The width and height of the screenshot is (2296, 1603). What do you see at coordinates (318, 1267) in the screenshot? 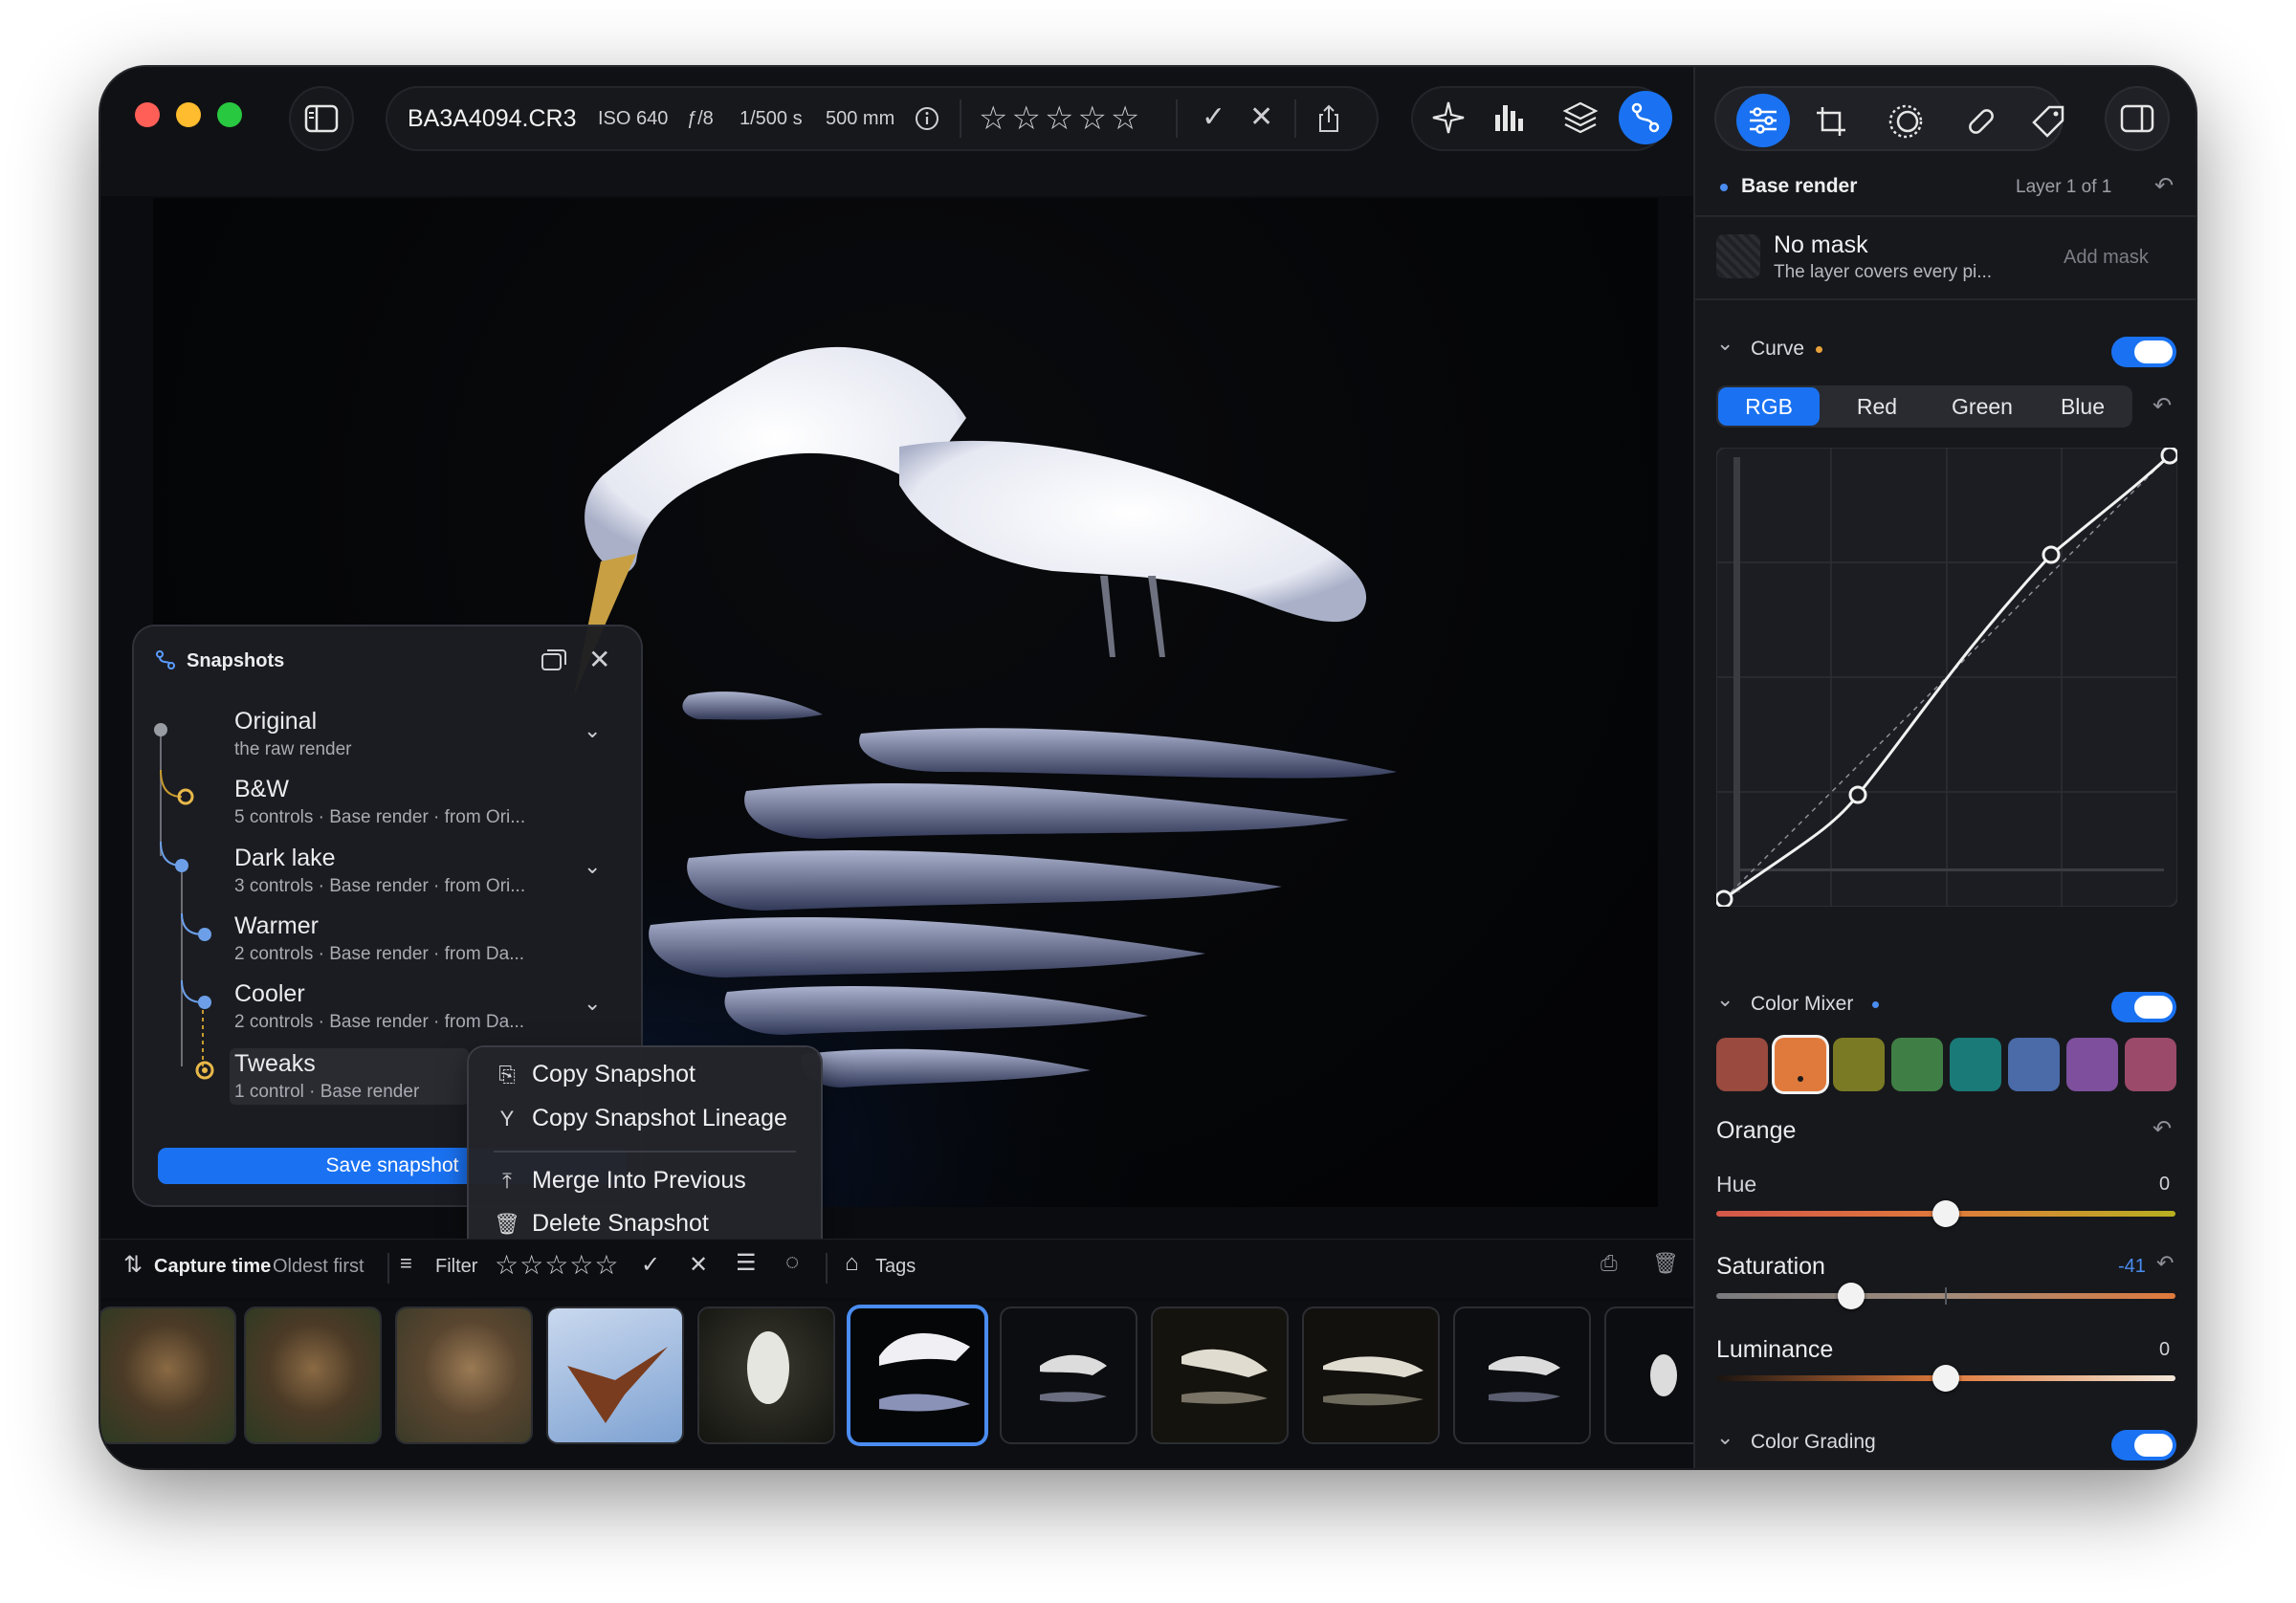
I see `sort-order: Oldest first` at bounding box center [318, 1267].